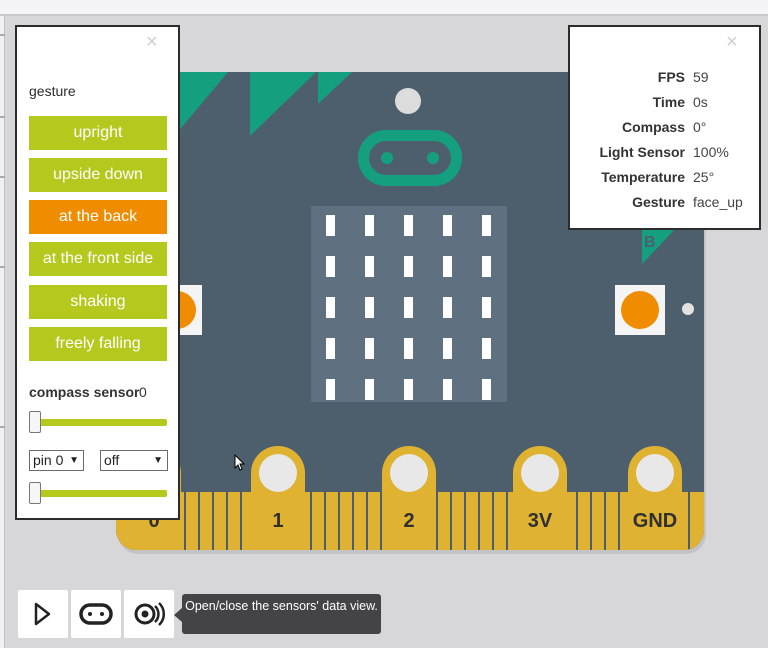 The image size is (768, 648). Describe the element at coordinates (52, 91) in the screenshot. I see `gesture-title: gesture` at that location.